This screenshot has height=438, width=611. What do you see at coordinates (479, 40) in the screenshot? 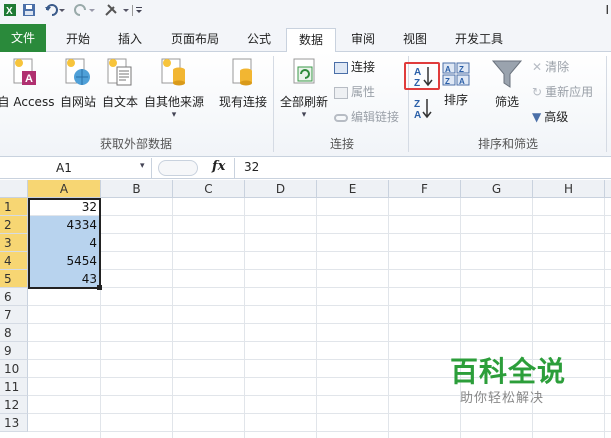
I see `tab-developer: 开发工具` at bounding box center [479, 40].